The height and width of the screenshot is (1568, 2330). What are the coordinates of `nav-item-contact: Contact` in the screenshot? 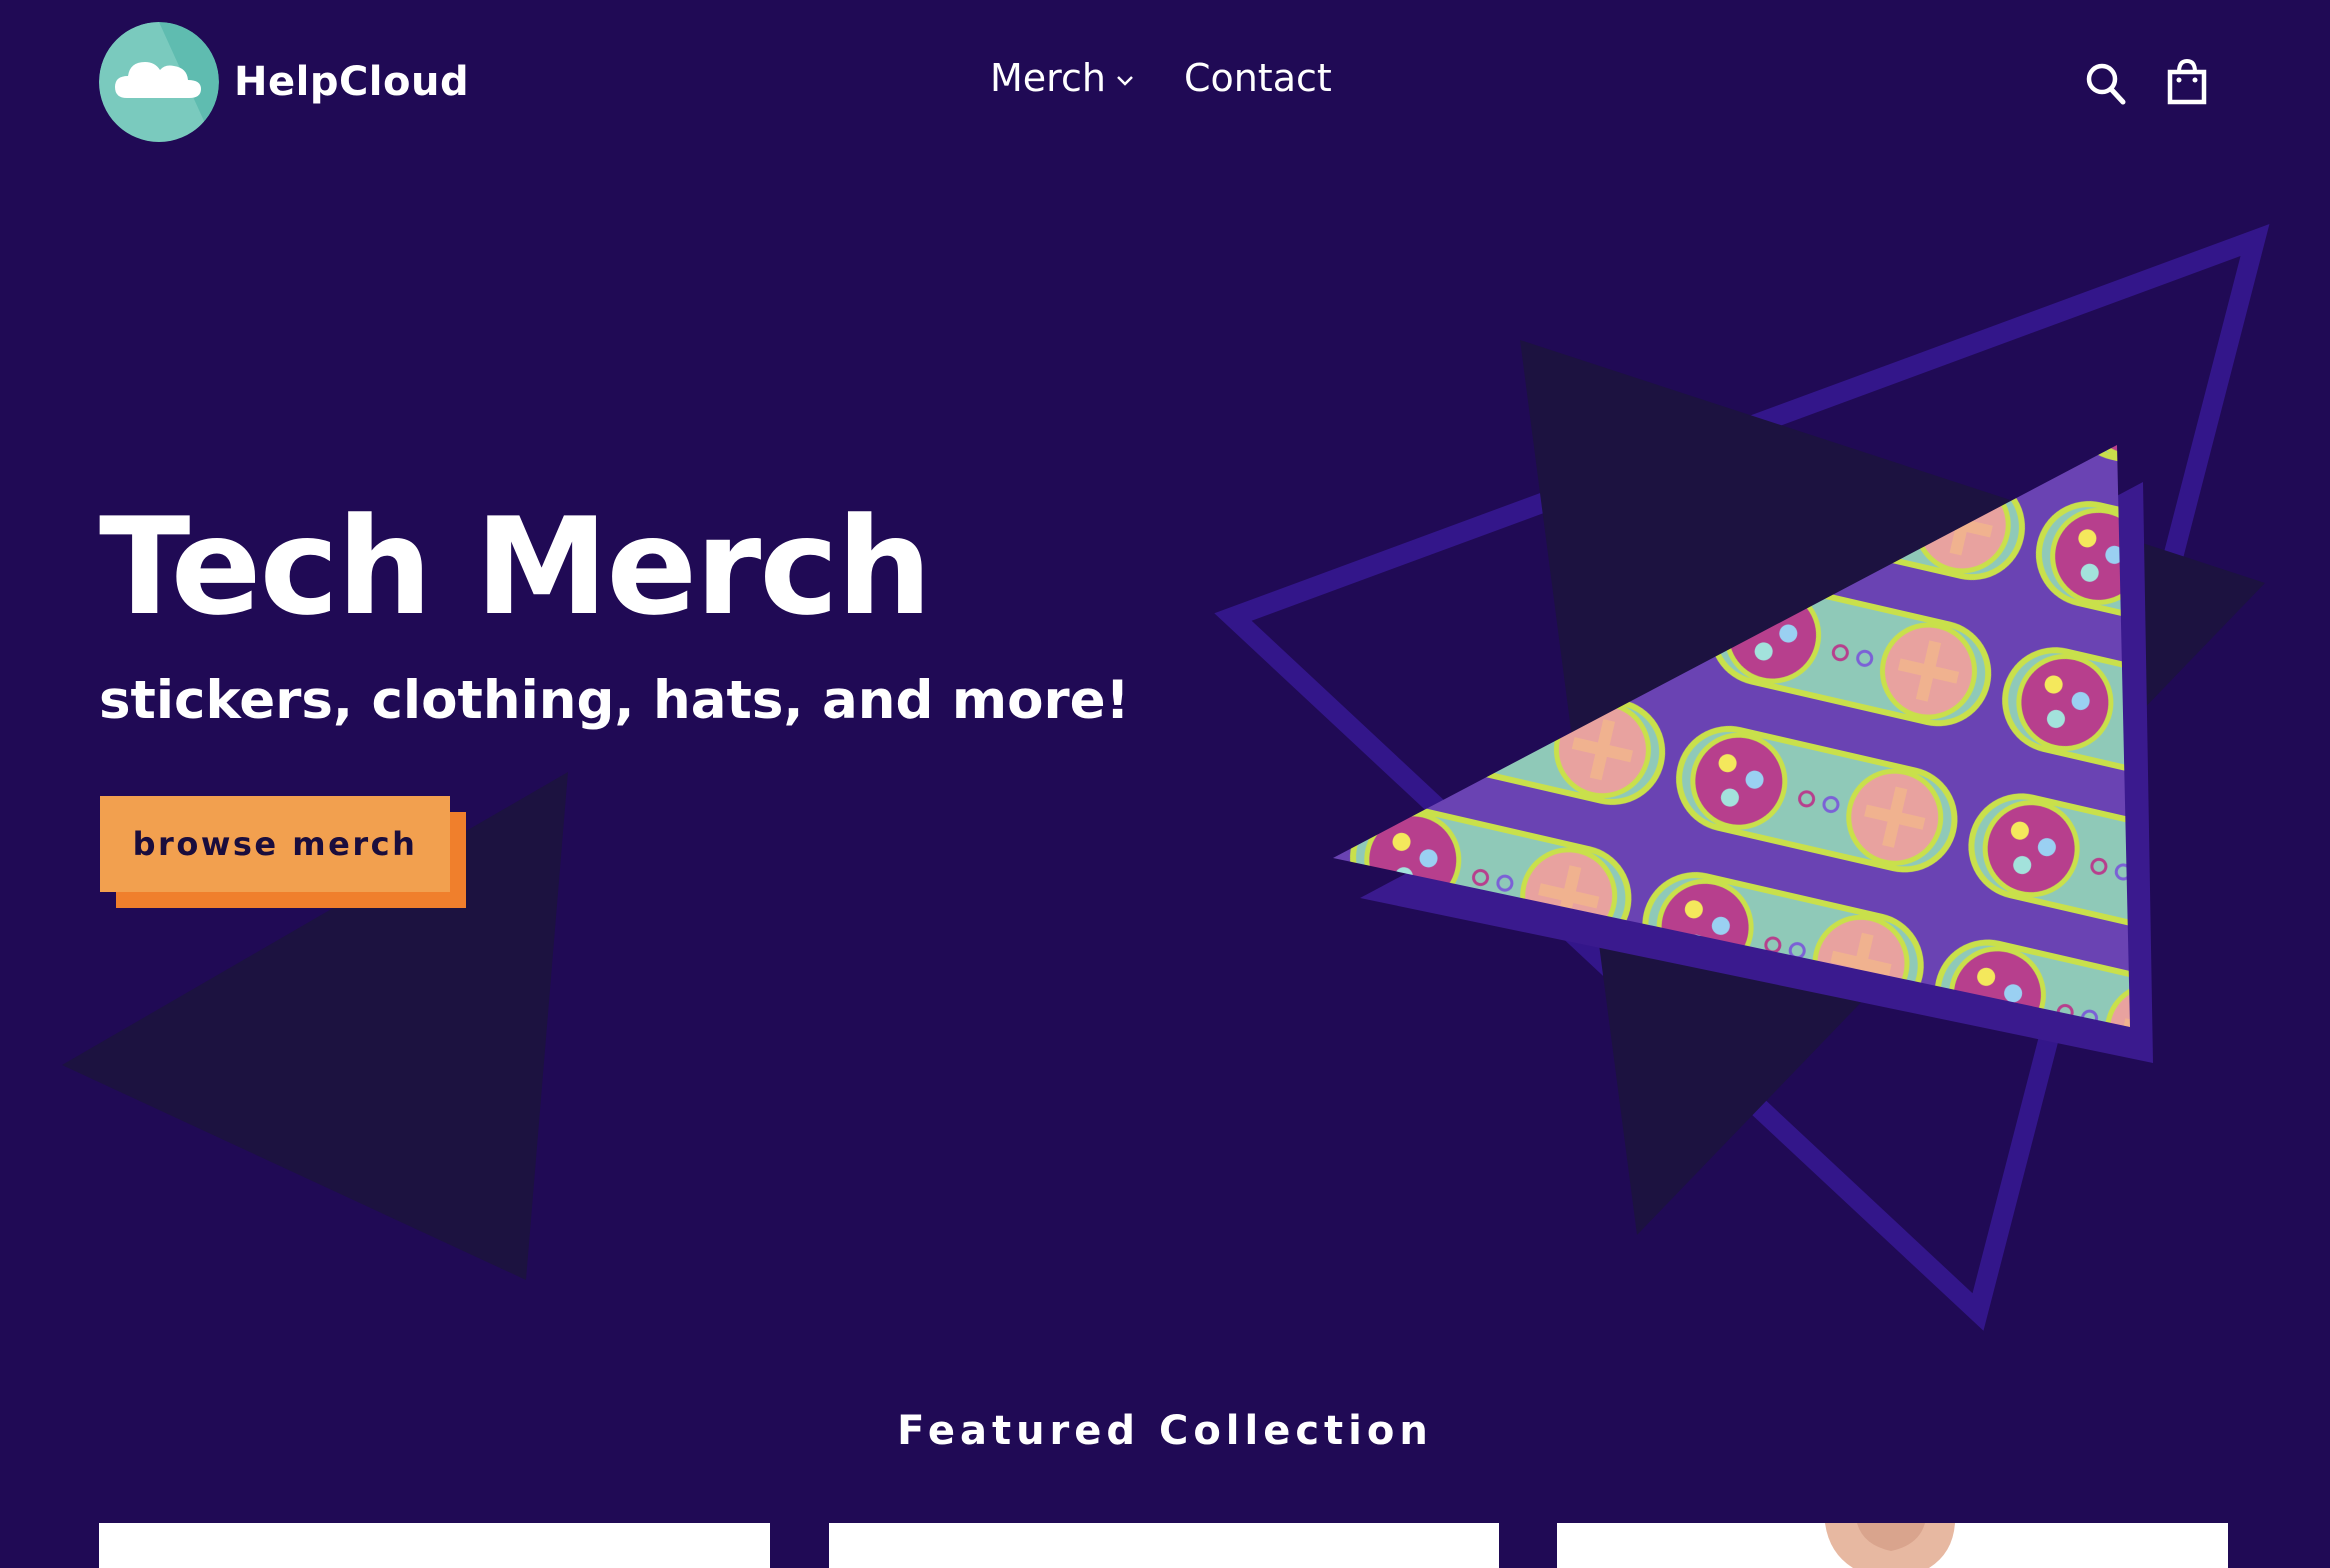 It's located at (1258, 78).